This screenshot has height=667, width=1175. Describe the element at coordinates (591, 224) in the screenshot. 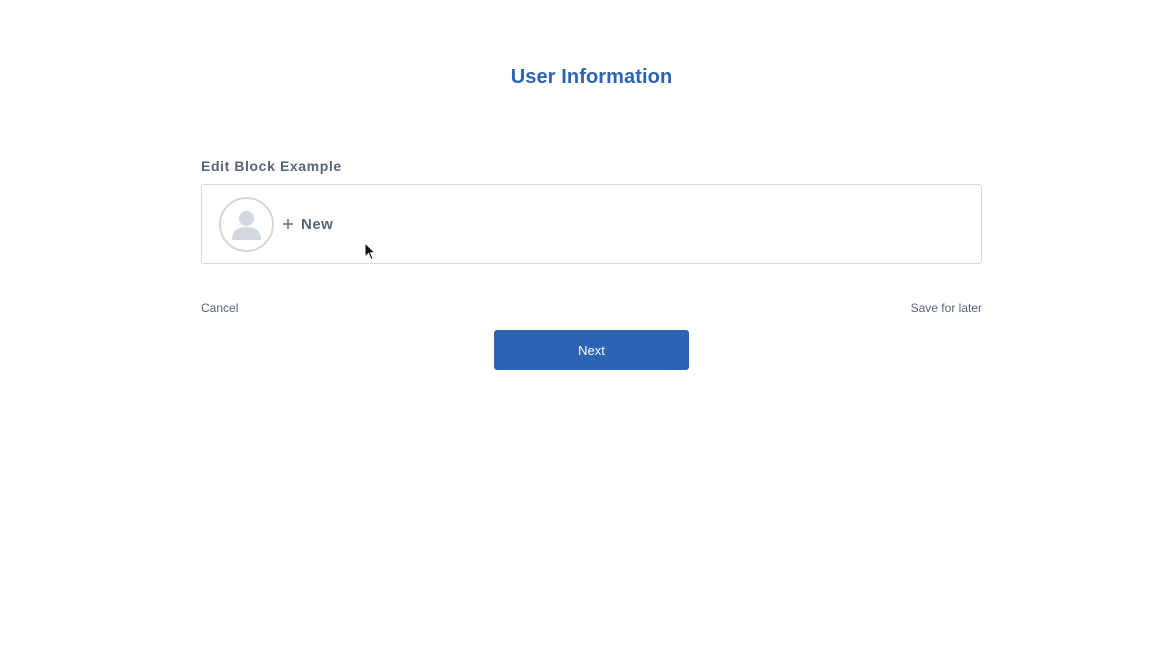

I see `edit-block: New` at that location.